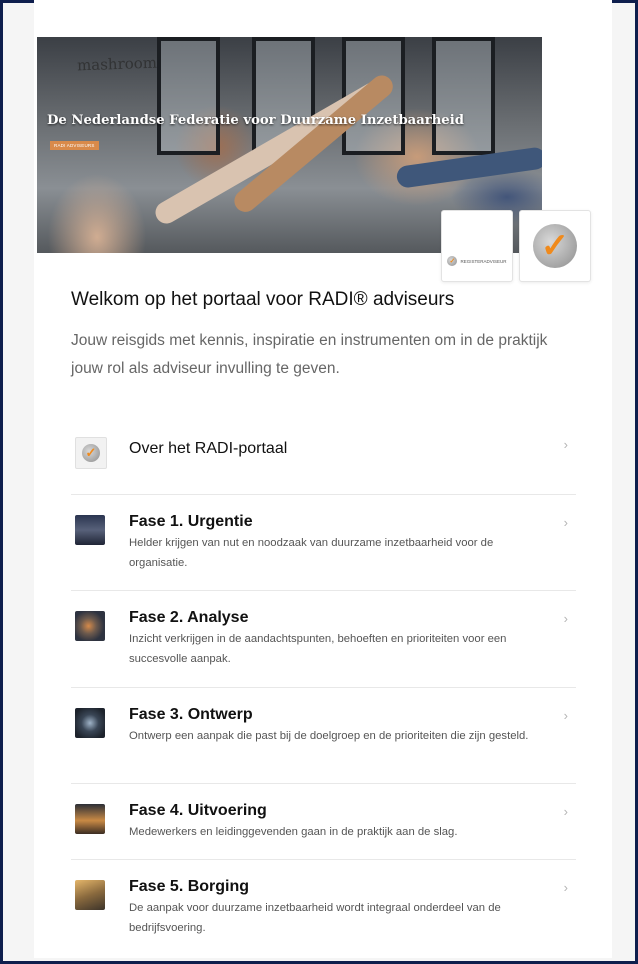  What do you see at coordinates (191, 521) in the screenshot?
I see `list-item-title: Fase 1. Urgentie` at bounding box center [191, 521].